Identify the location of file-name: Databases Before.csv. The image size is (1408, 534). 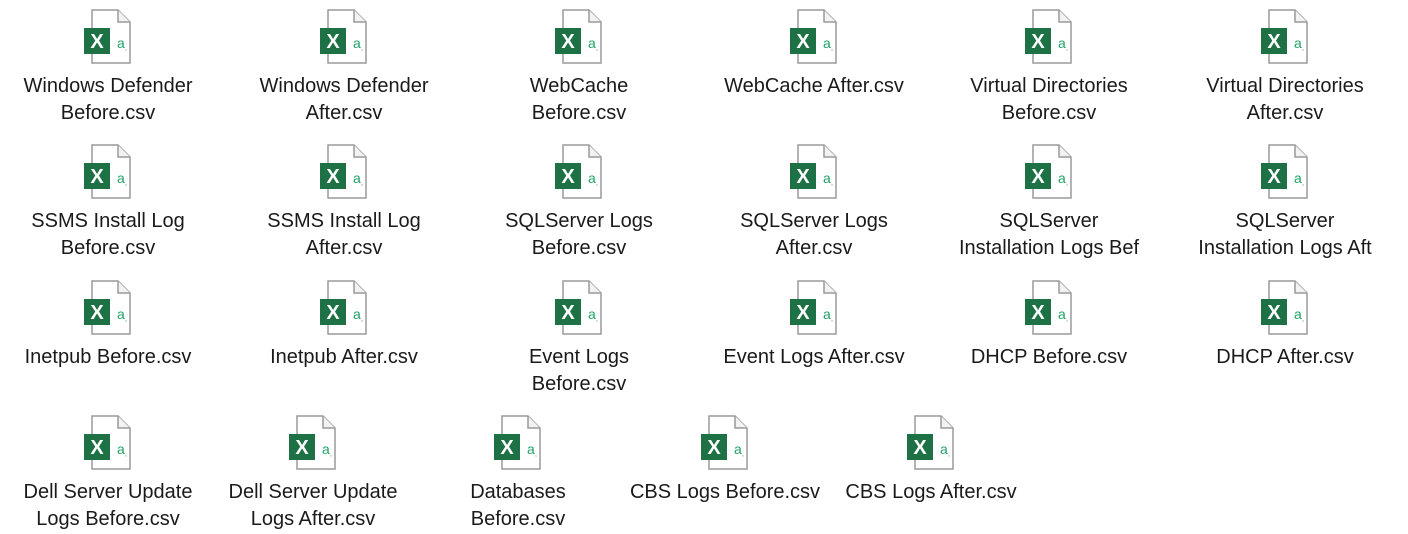
(518, 505).